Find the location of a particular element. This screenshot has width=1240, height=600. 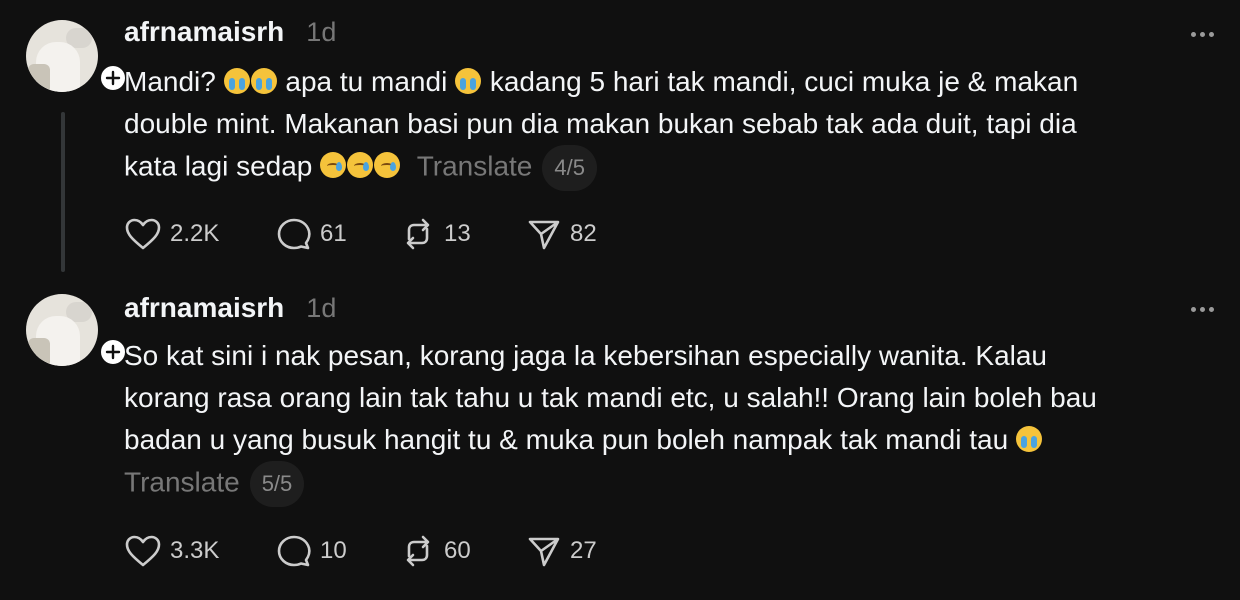

repost-button: 60 is located at coordinates (463, 551).